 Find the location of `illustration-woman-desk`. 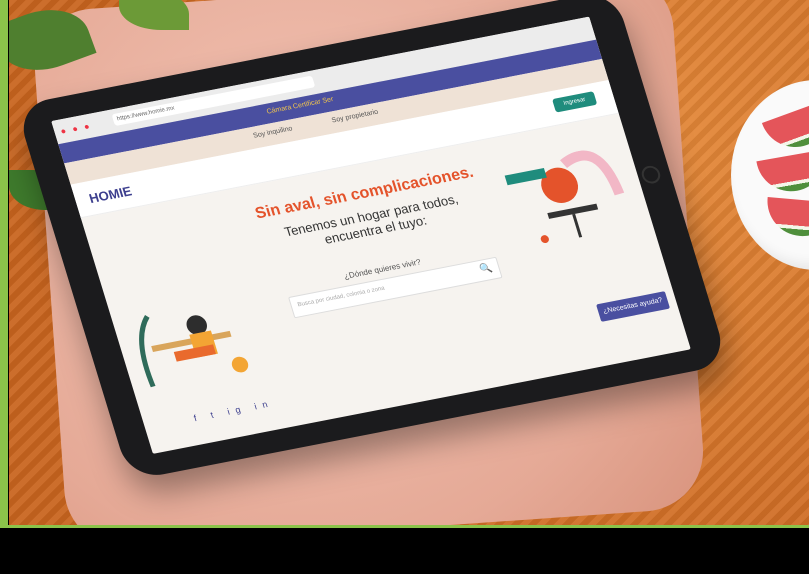

illustration-woman-desk is located at coordinates (197, 342).